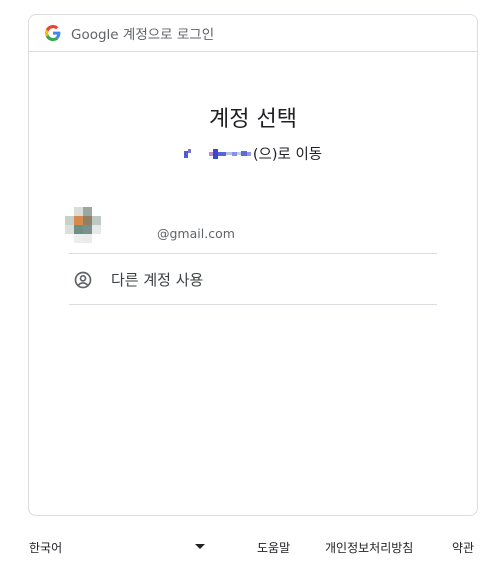 The height and width of the screenshot is (572, 497). Describe the element at coordinates (157, 280) in the screenshot. I see `use-another-account-label: 다른 계정 사용` at that location.